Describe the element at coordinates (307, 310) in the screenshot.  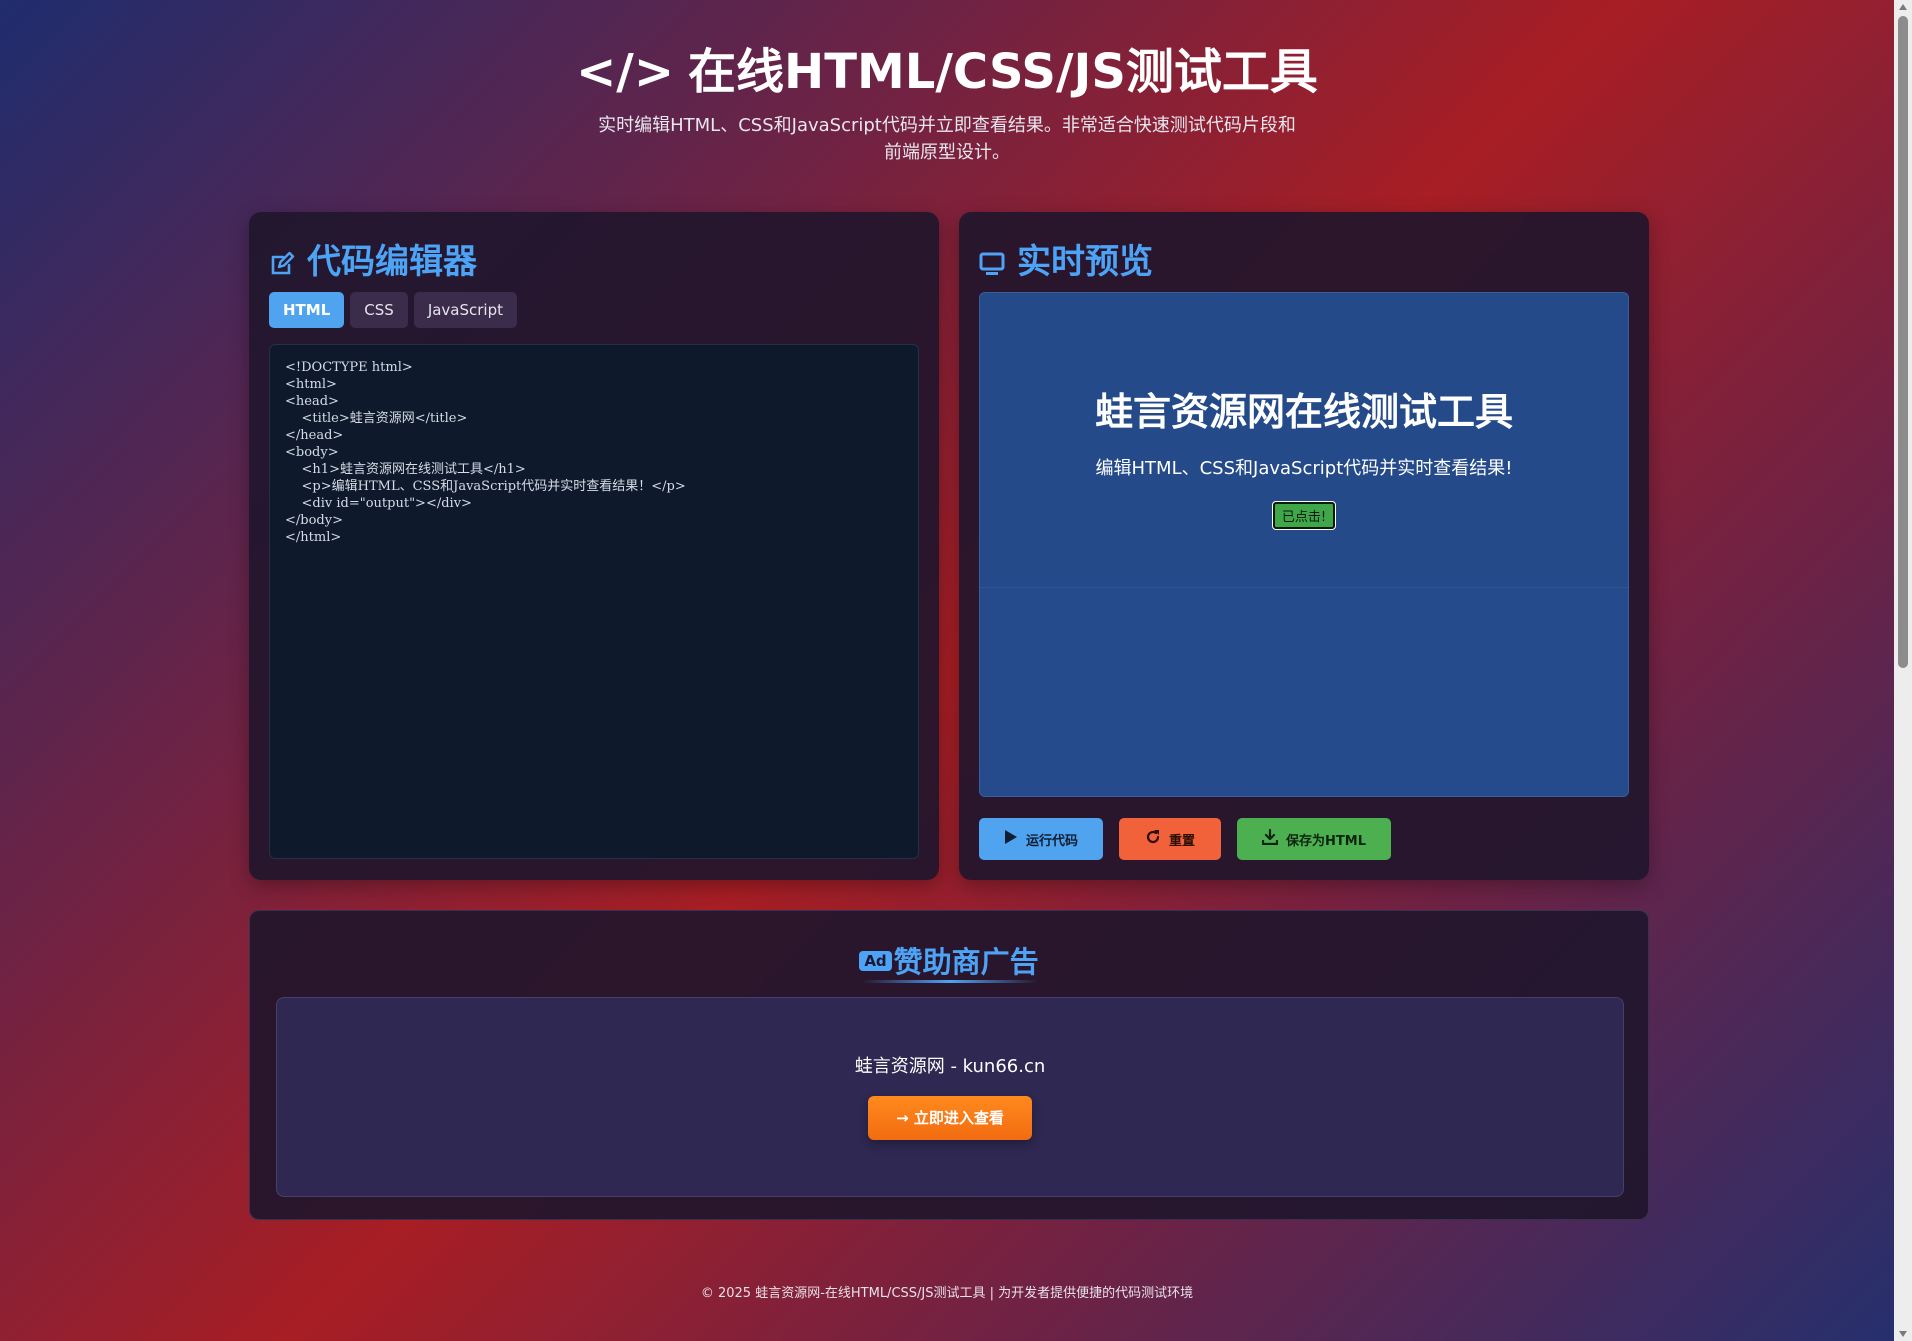
I see `tab-html: HTML` at that location.